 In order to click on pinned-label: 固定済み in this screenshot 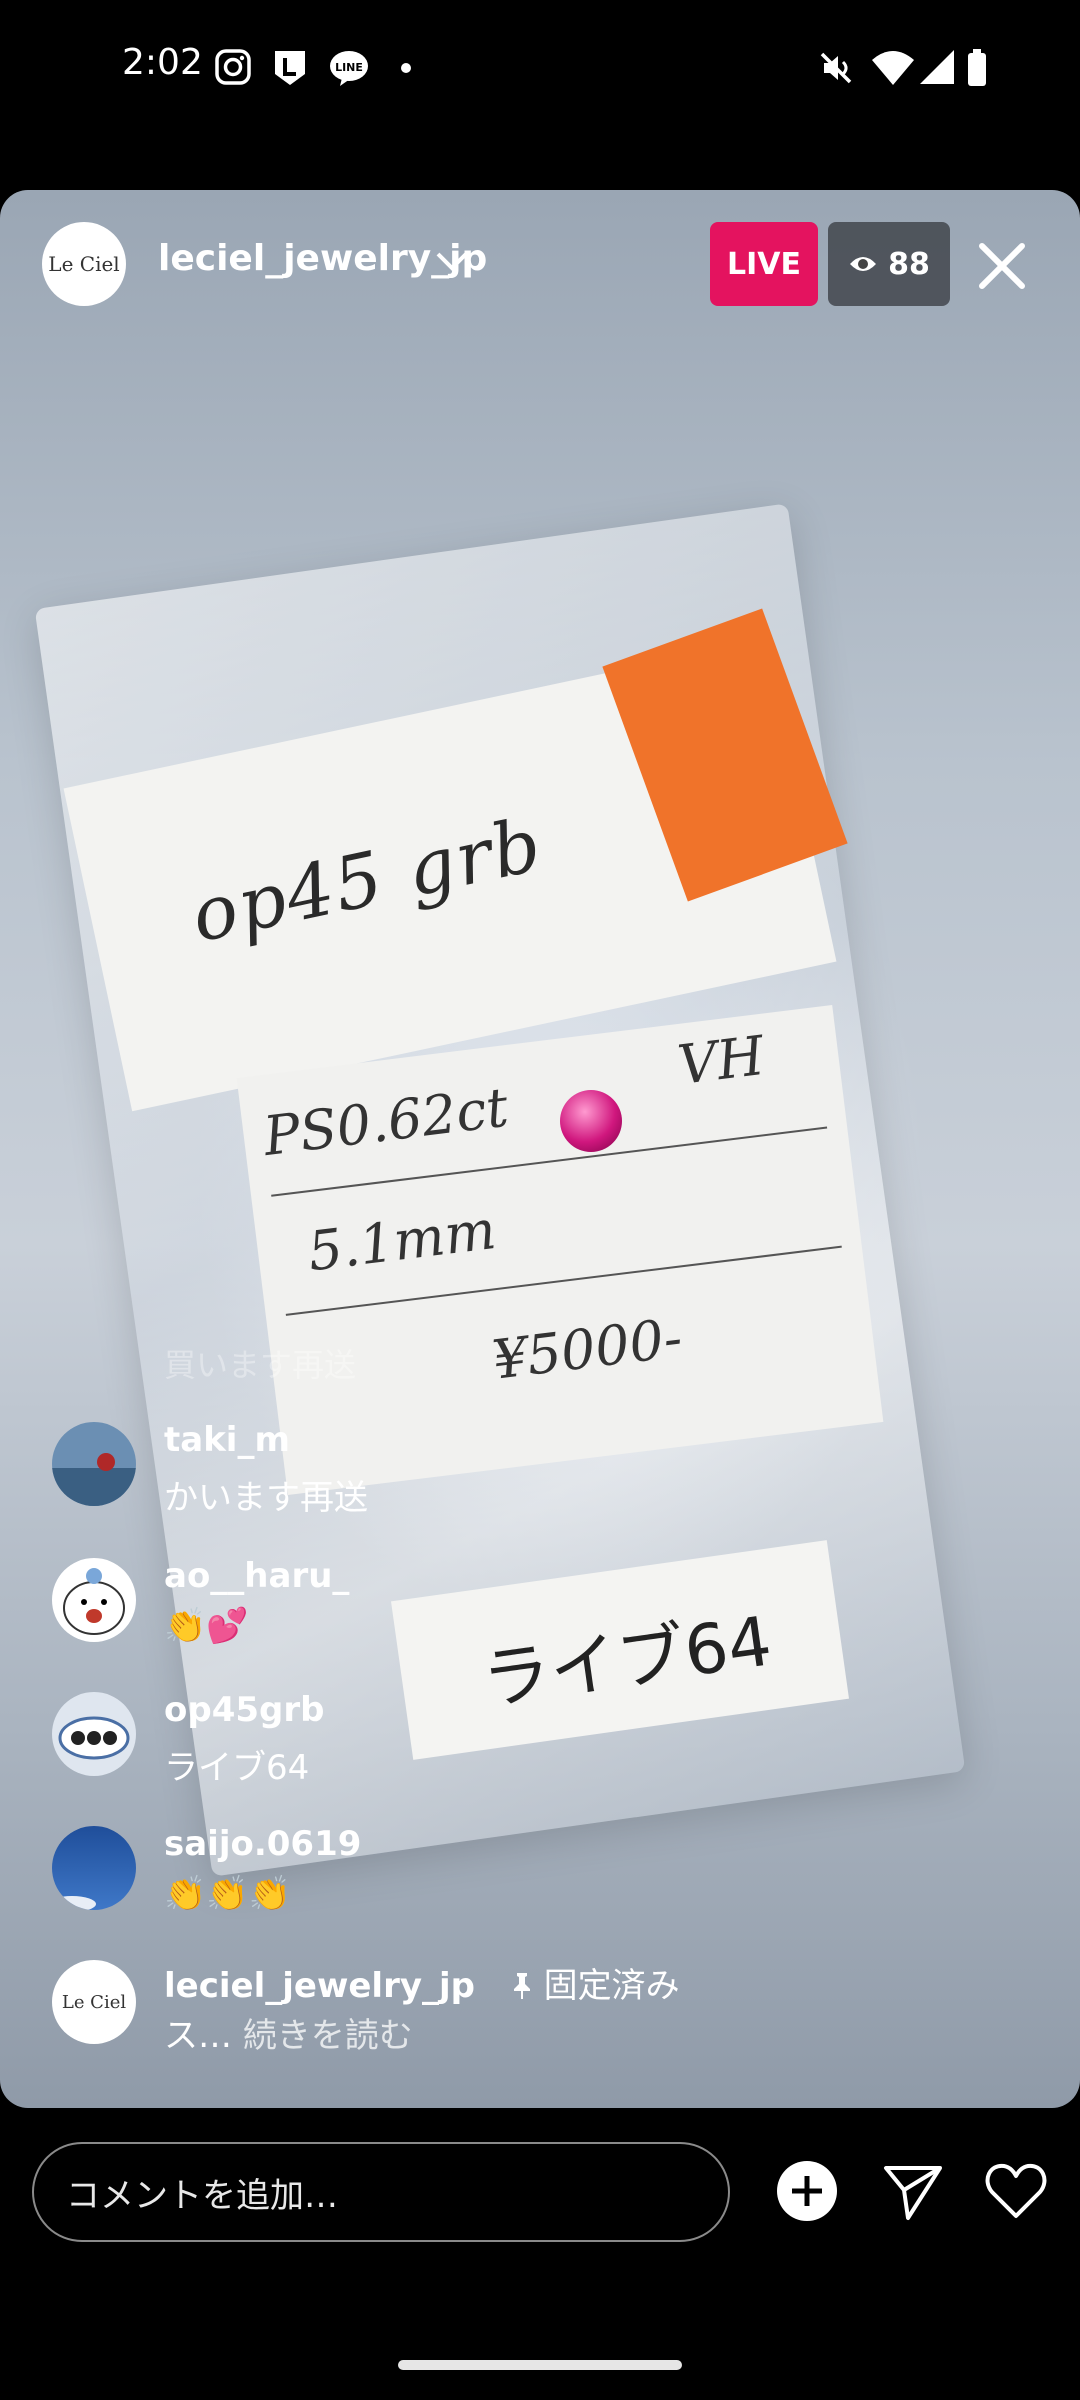, I will do `click(611, 1986)`.